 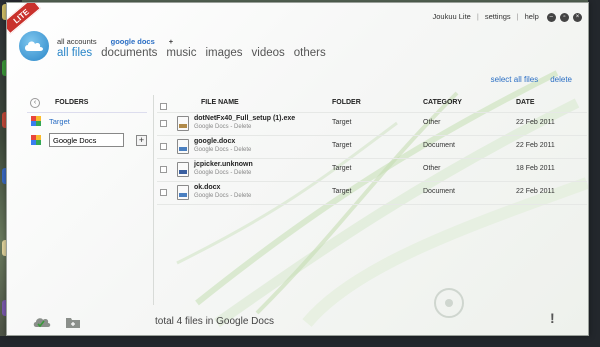 What do you see at coordinates (551, 17) in the screenshot?
I see `minimize-icon: –` at bounding box center [551, 17].